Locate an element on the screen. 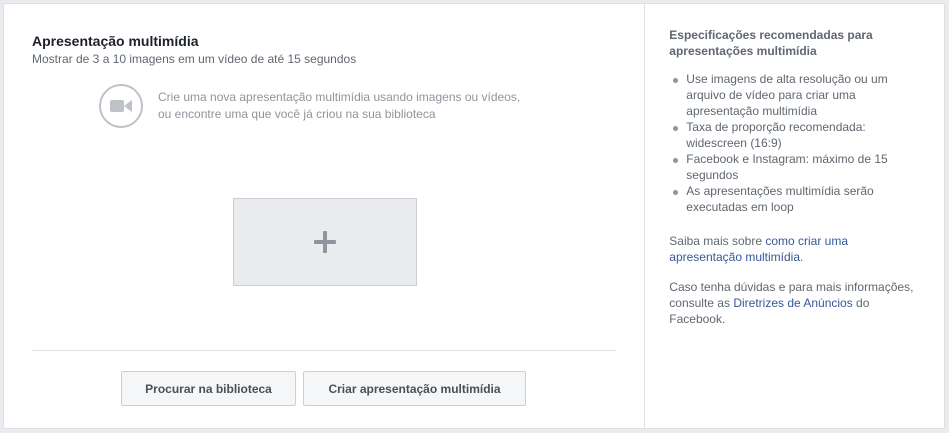 This screenshot has height=433, width=949. page-title: Apresentação multimídia is located at coordinates (115, 41).